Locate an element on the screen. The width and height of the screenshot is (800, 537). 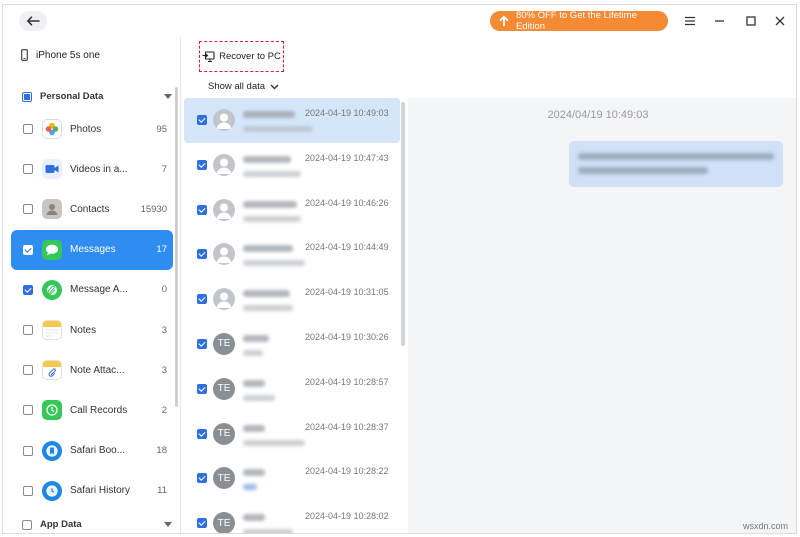
sidebar-item-call-records: Call Records 2 is located at coordinates (92, 410).